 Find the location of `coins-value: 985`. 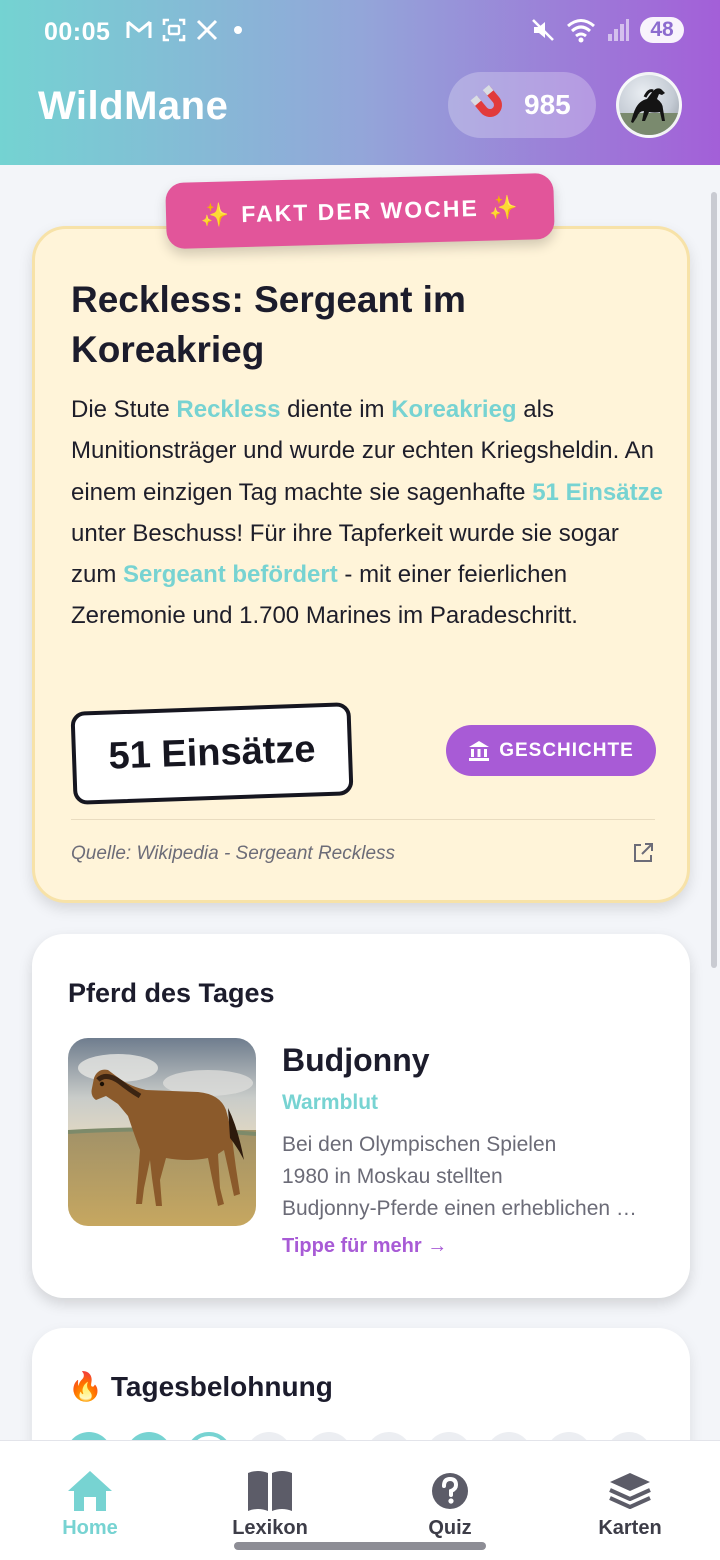

coins-value: 985 is located at coordinates (547, 104).